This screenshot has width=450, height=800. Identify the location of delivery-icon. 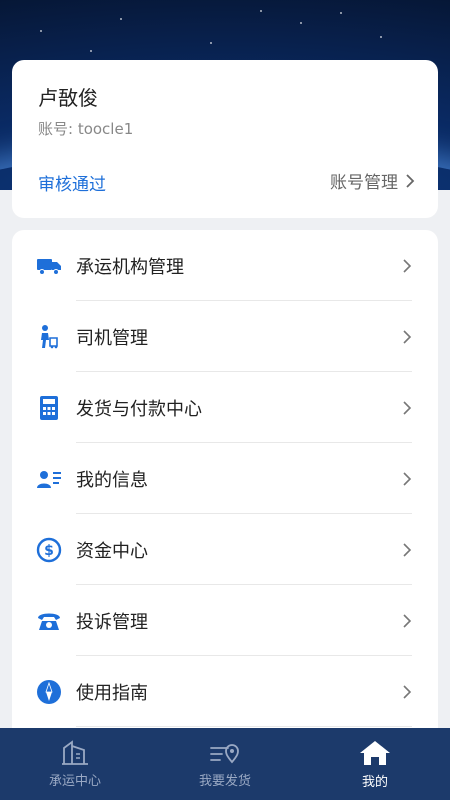
(224, 753).